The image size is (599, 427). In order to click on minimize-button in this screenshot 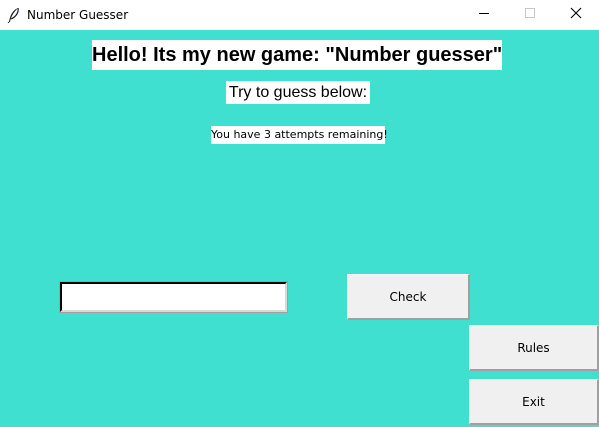, I will do `click(484, 15)`.